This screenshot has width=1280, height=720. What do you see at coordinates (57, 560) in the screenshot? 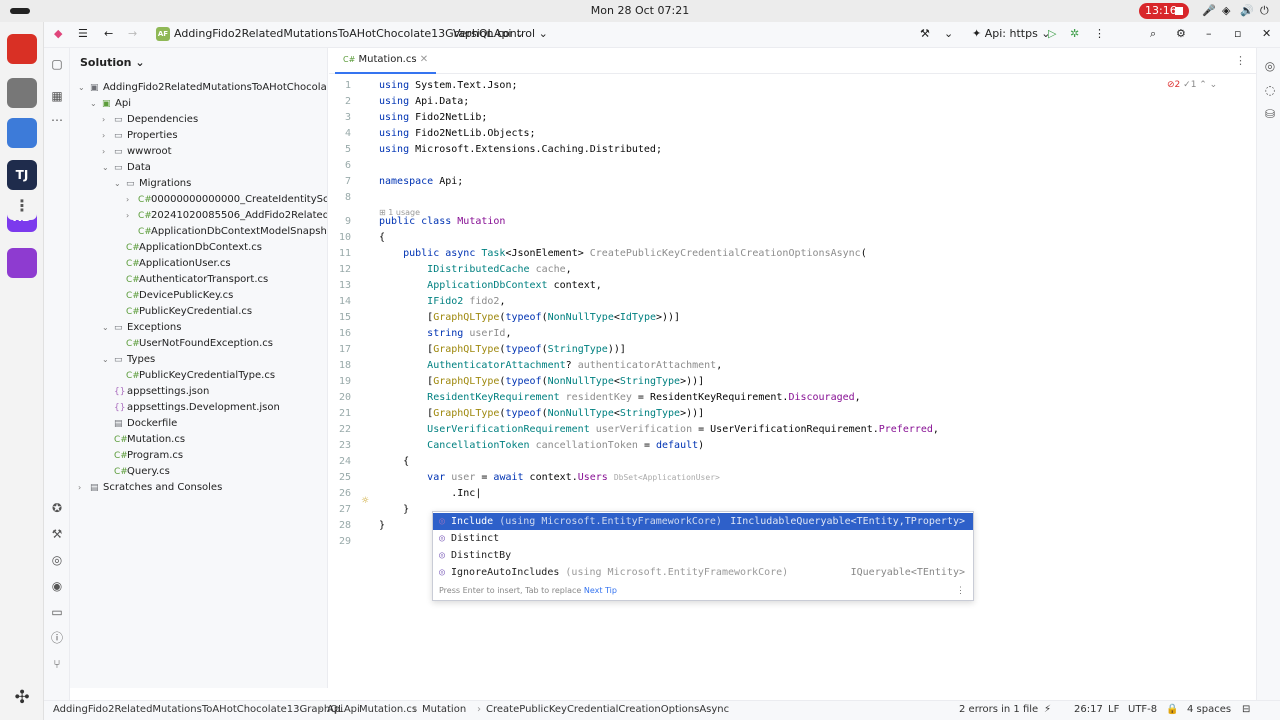
I see `run-tool-icon: ◎` at bounding box center [57, 560].